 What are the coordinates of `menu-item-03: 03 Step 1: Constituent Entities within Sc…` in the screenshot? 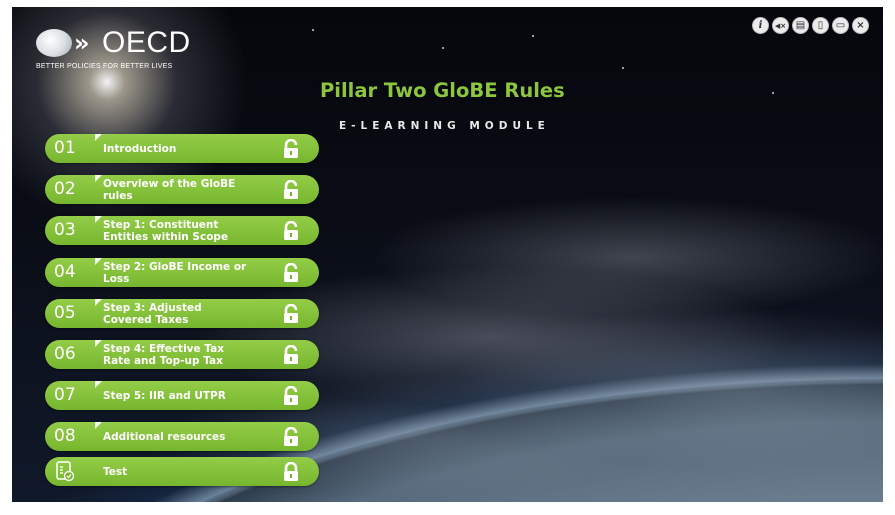 It's located at (182, 230).